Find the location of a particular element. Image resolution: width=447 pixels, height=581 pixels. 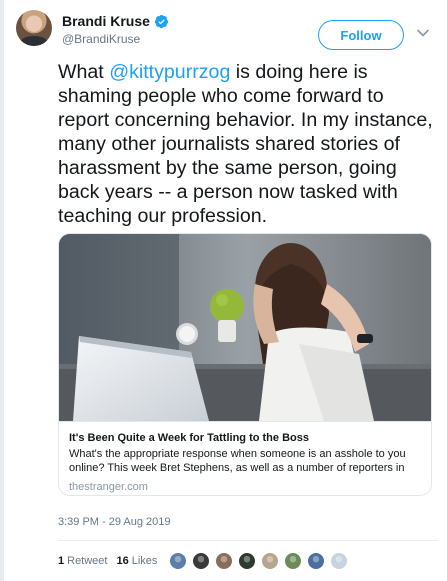

author-avatar is located at coordinates (34, 28).